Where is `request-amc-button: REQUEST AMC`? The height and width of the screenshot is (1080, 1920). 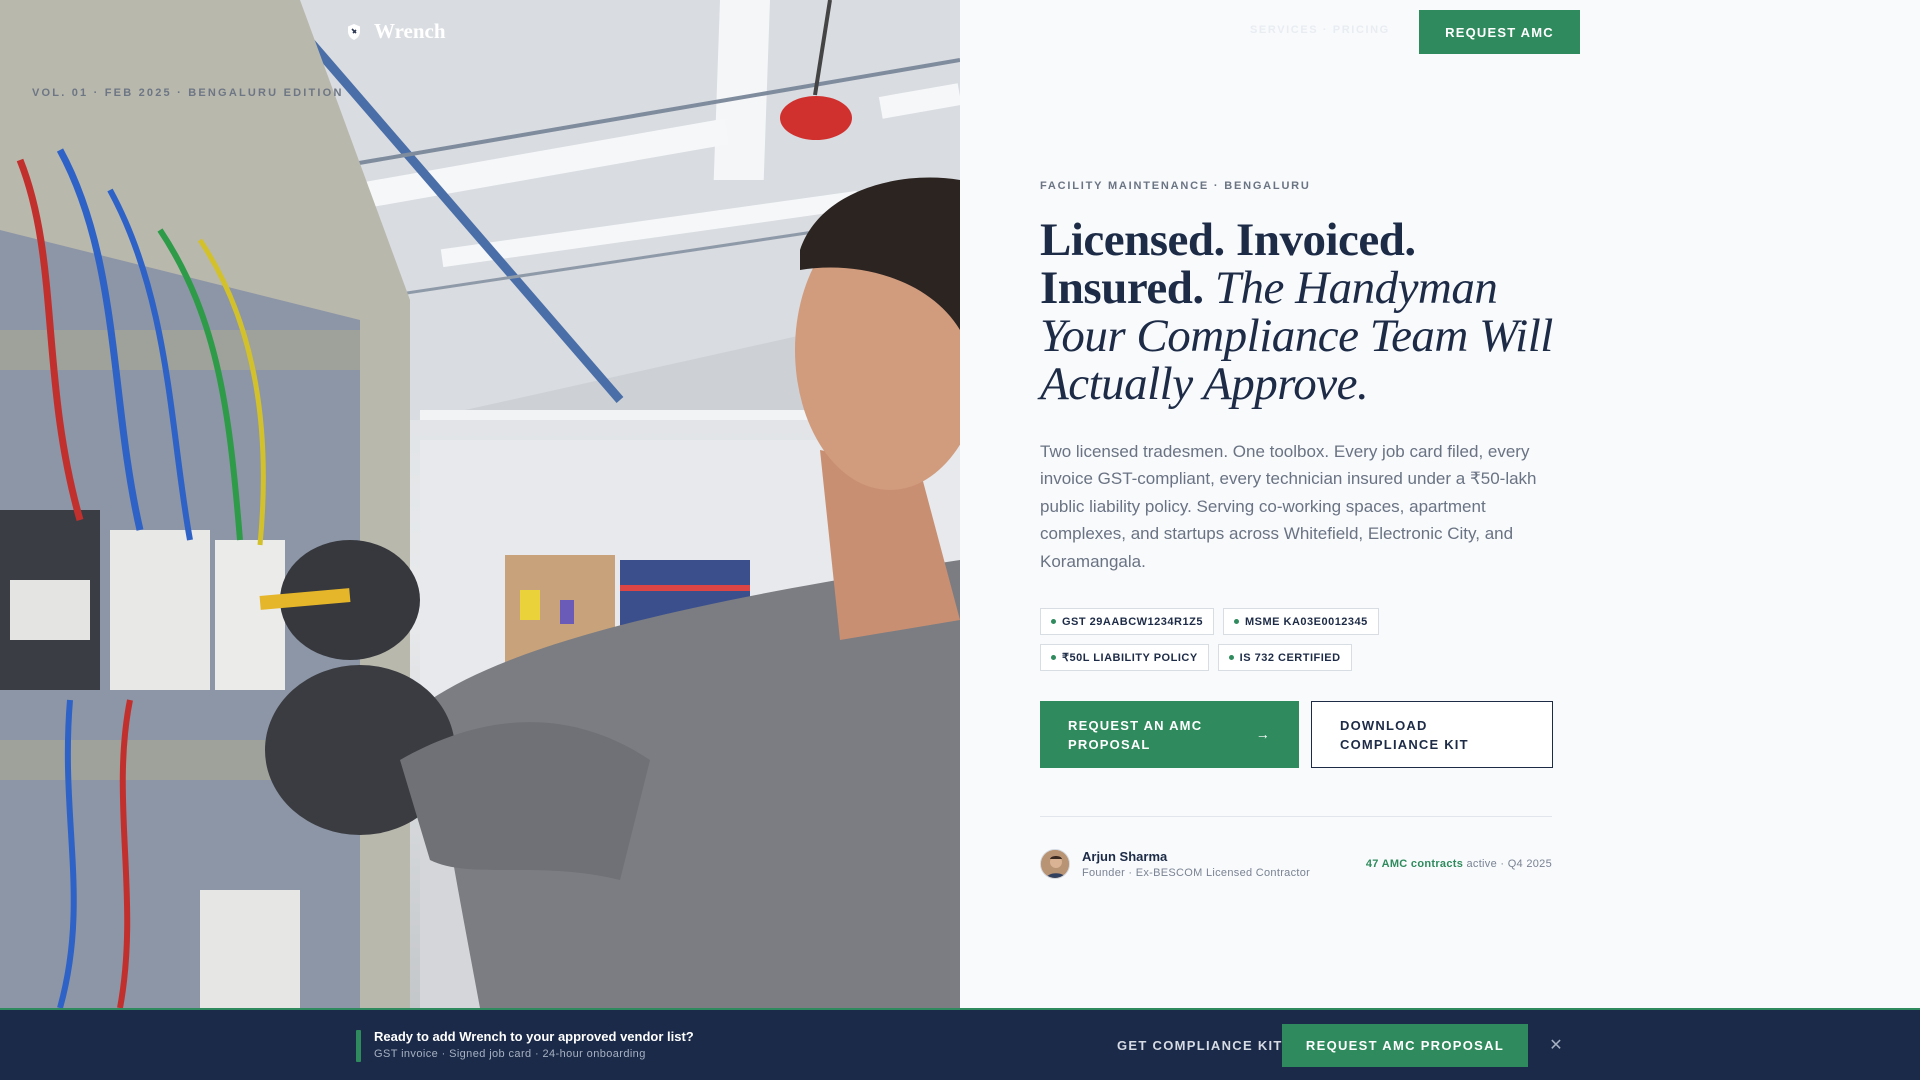
request-amc-button: REQUEST AMC is located at coordinates (1499, 32).